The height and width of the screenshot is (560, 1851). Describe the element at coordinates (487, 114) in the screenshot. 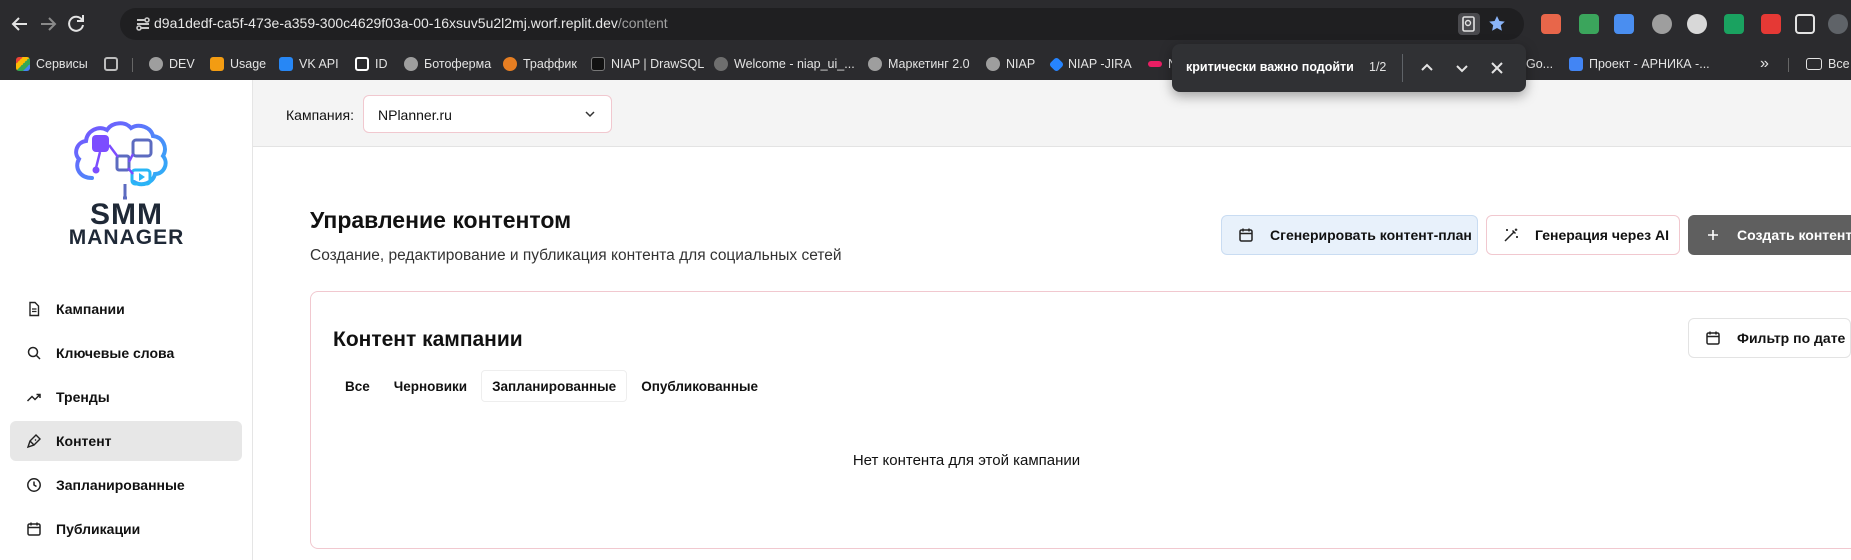

I see `campaign-select: NPlanner.ru` at that location.